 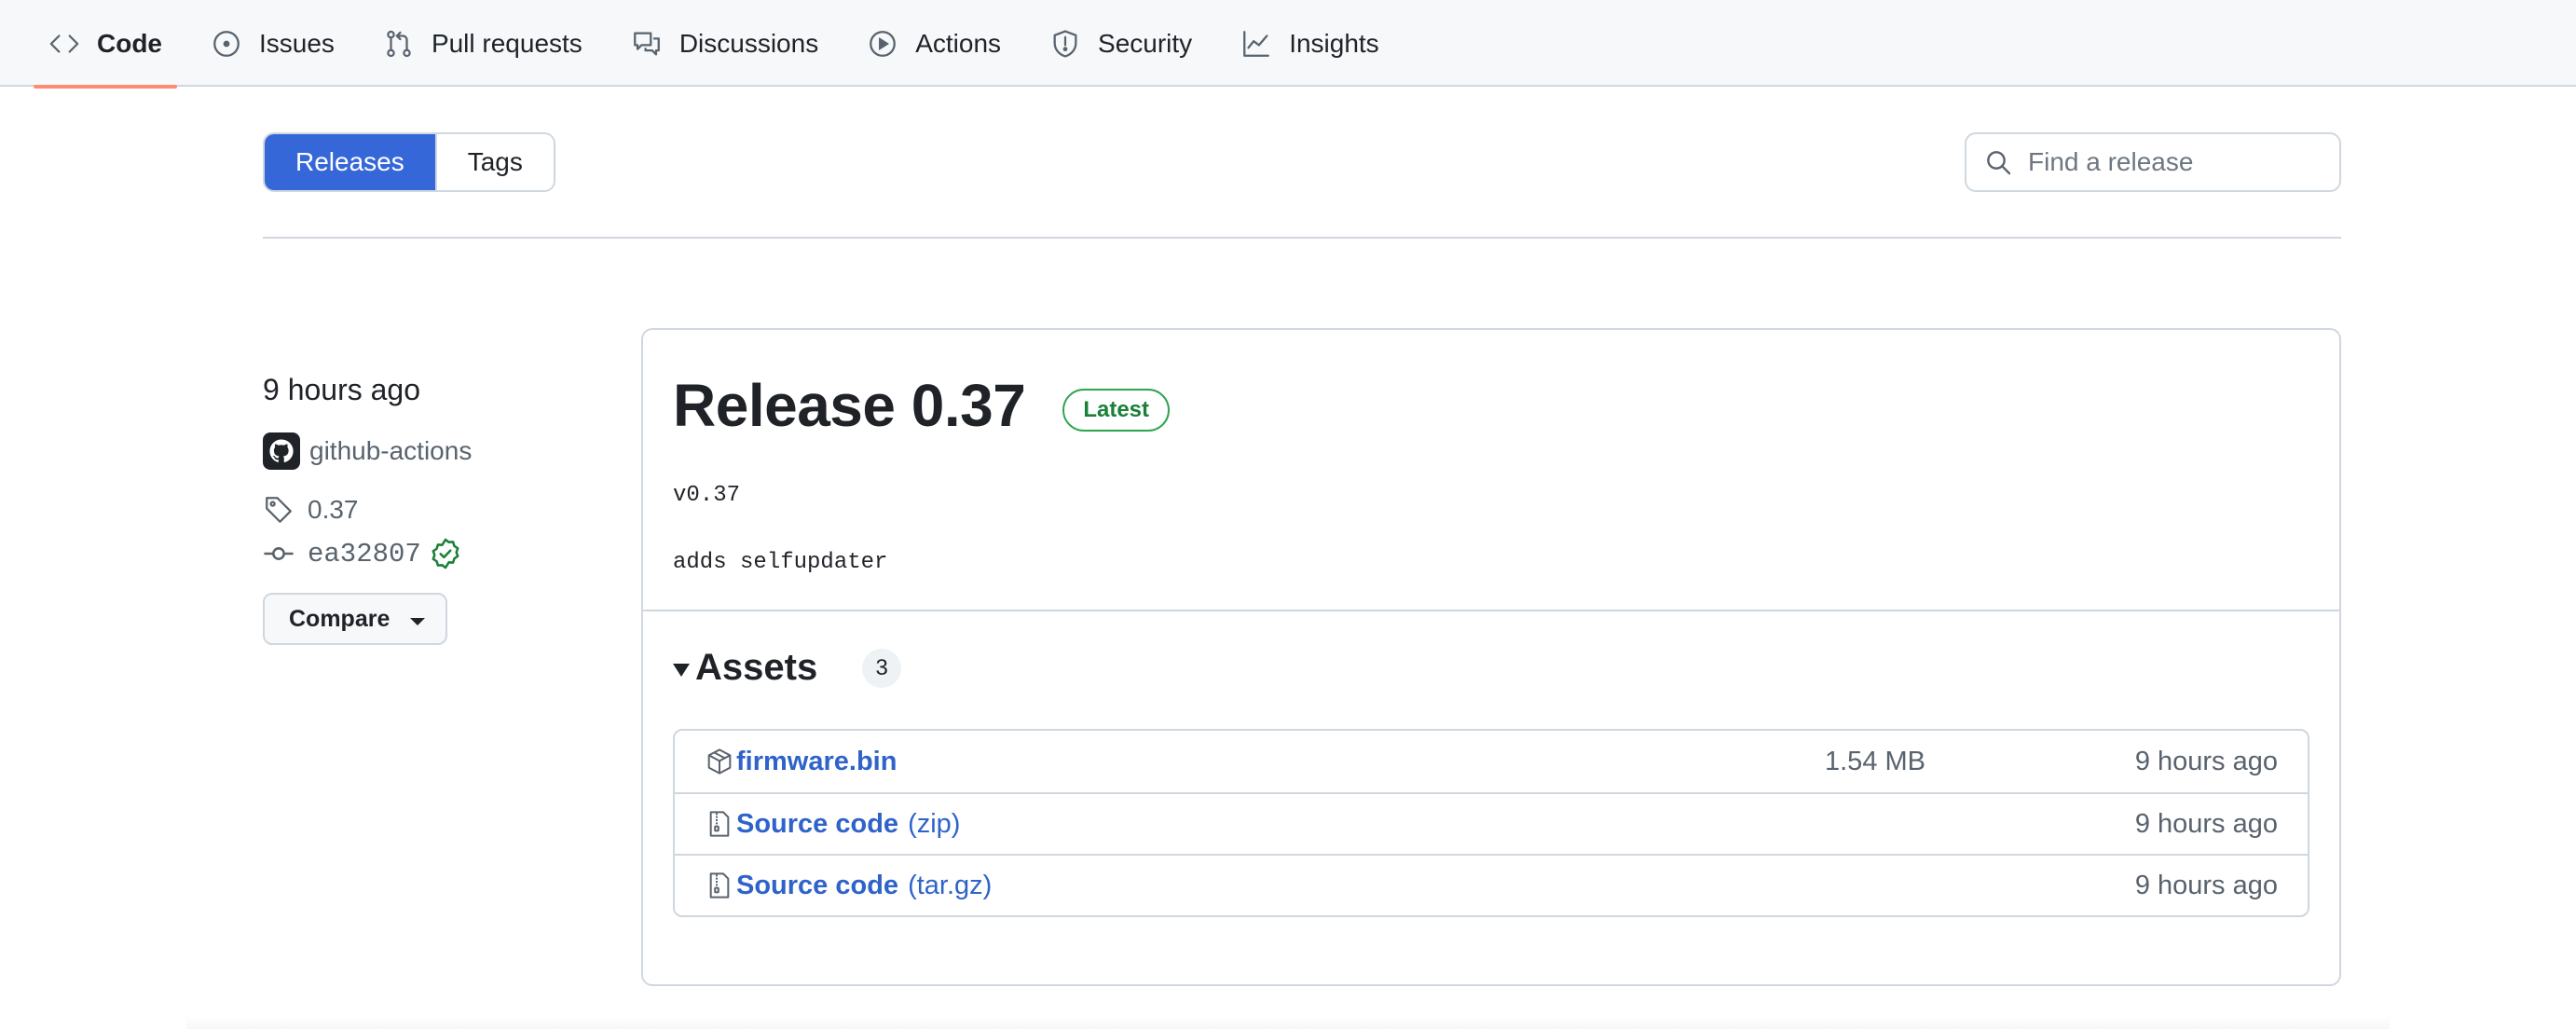 I want to click on avatar, so click(x=281, y=451).